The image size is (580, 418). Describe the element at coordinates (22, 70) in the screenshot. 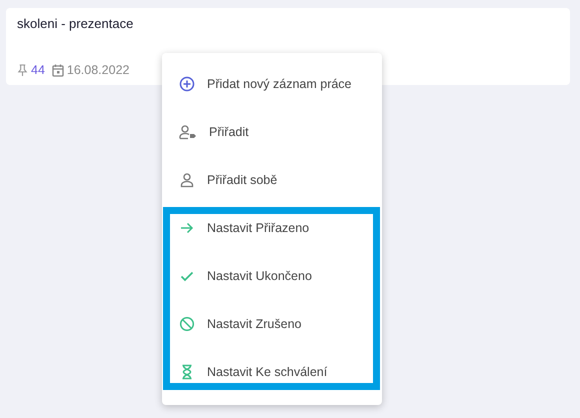

I see `pin-icon` at that location.